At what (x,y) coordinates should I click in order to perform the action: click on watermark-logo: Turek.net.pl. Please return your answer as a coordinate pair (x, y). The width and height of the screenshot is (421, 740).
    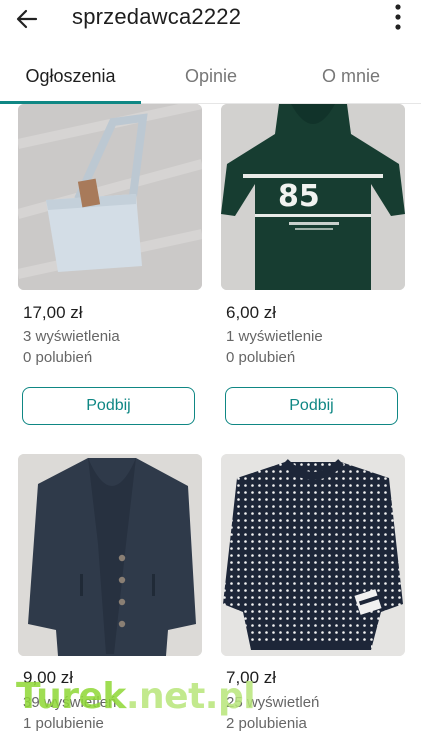
    Looking at the image, I should click on (136, 696).